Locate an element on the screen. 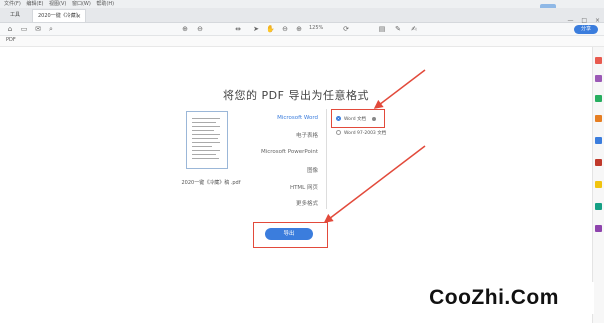 The width and height of the screenshot is (604, 323). annotation-arrows is located at coordinates (374, 146).